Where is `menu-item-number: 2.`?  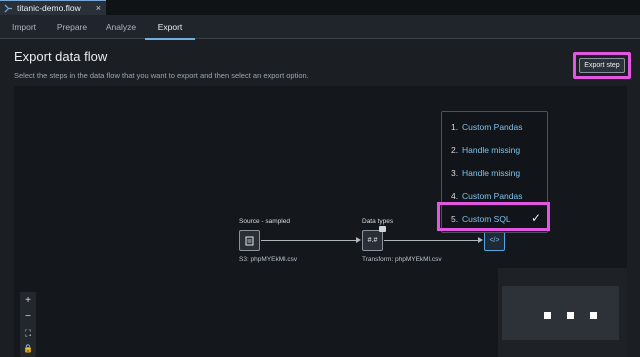 menu-item-number: 2. is located at coordinates (455, 149).